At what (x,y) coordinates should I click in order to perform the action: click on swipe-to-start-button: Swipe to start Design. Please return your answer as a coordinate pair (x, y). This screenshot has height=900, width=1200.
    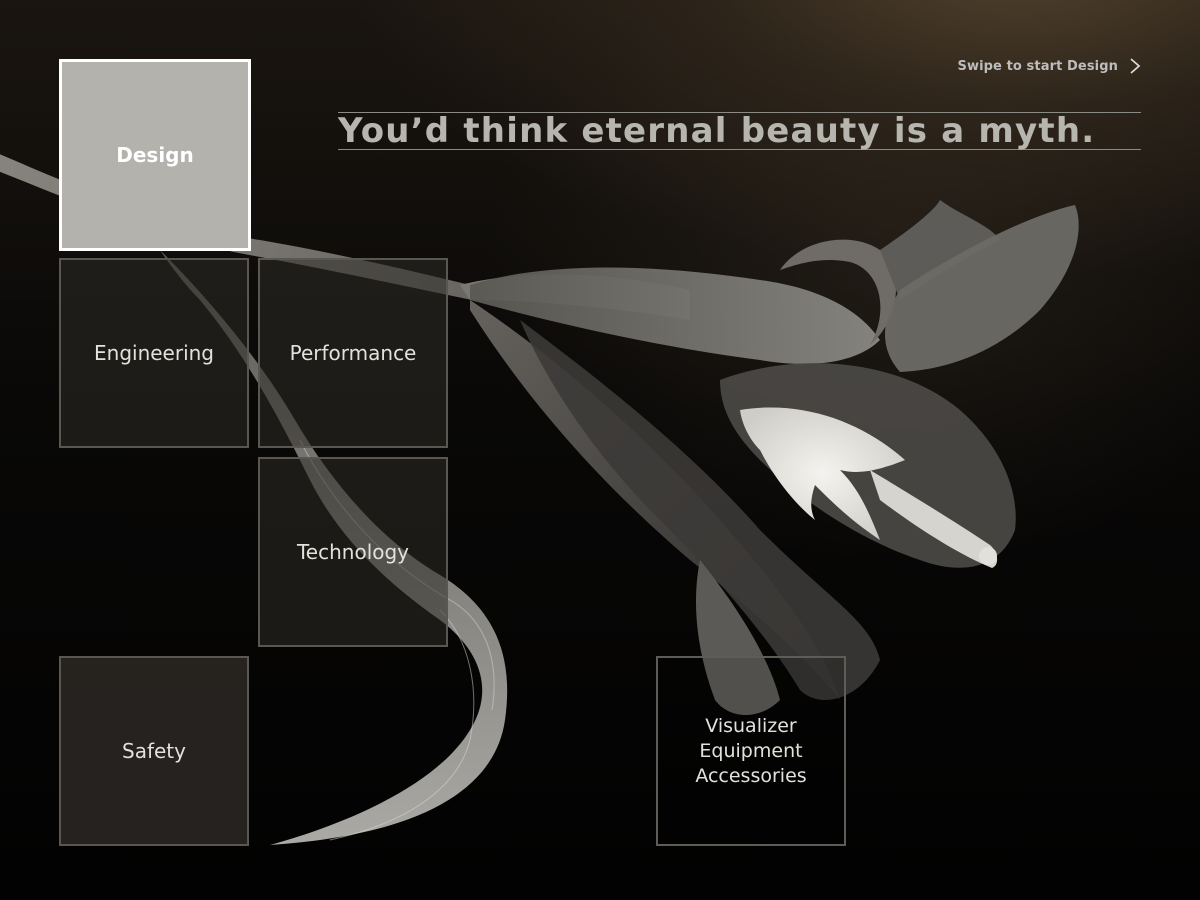
    Looking at the image, I should click on (1050, 66).